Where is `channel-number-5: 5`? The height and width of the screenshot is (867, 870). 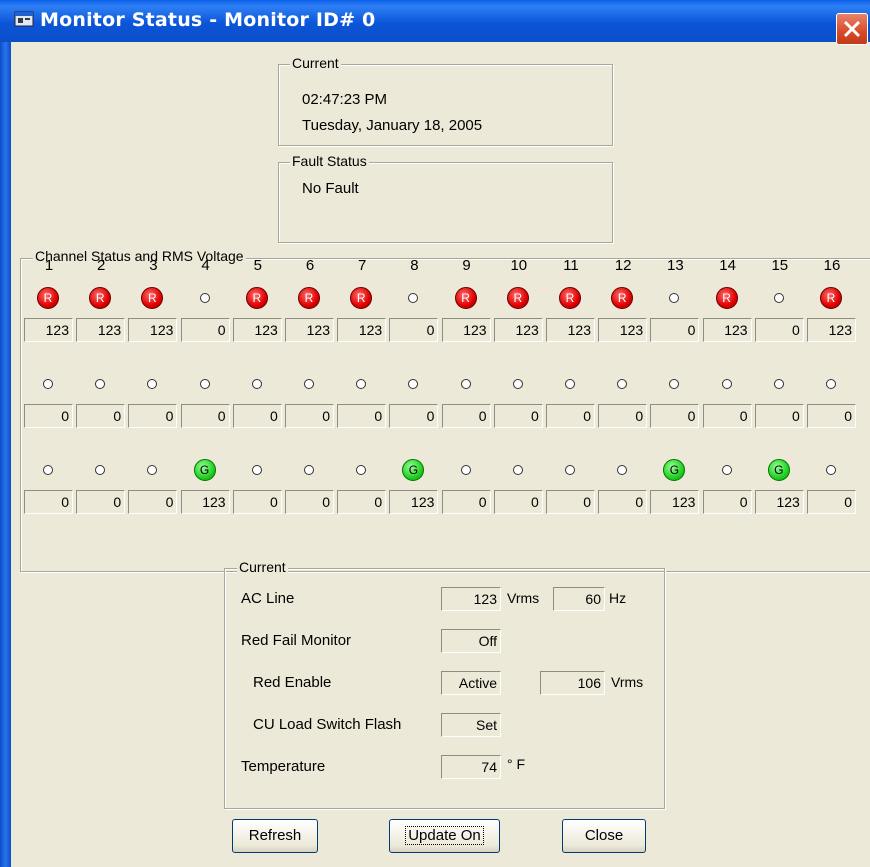
channel-number-5: 5 is located at coordinates (257, 265).